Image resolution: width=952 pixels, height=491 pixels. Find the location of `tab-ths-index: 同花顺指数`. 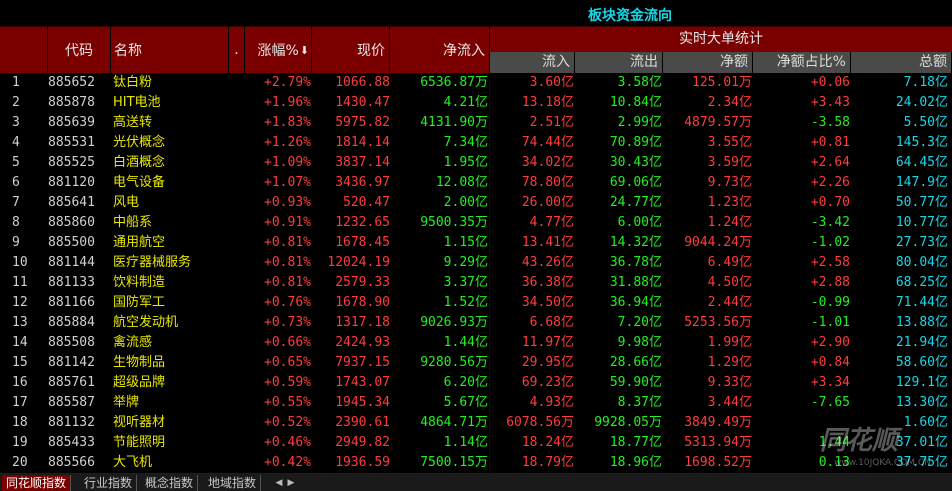

tab-ths-index: 同花顺指数 is located at coordinates (37, 483).